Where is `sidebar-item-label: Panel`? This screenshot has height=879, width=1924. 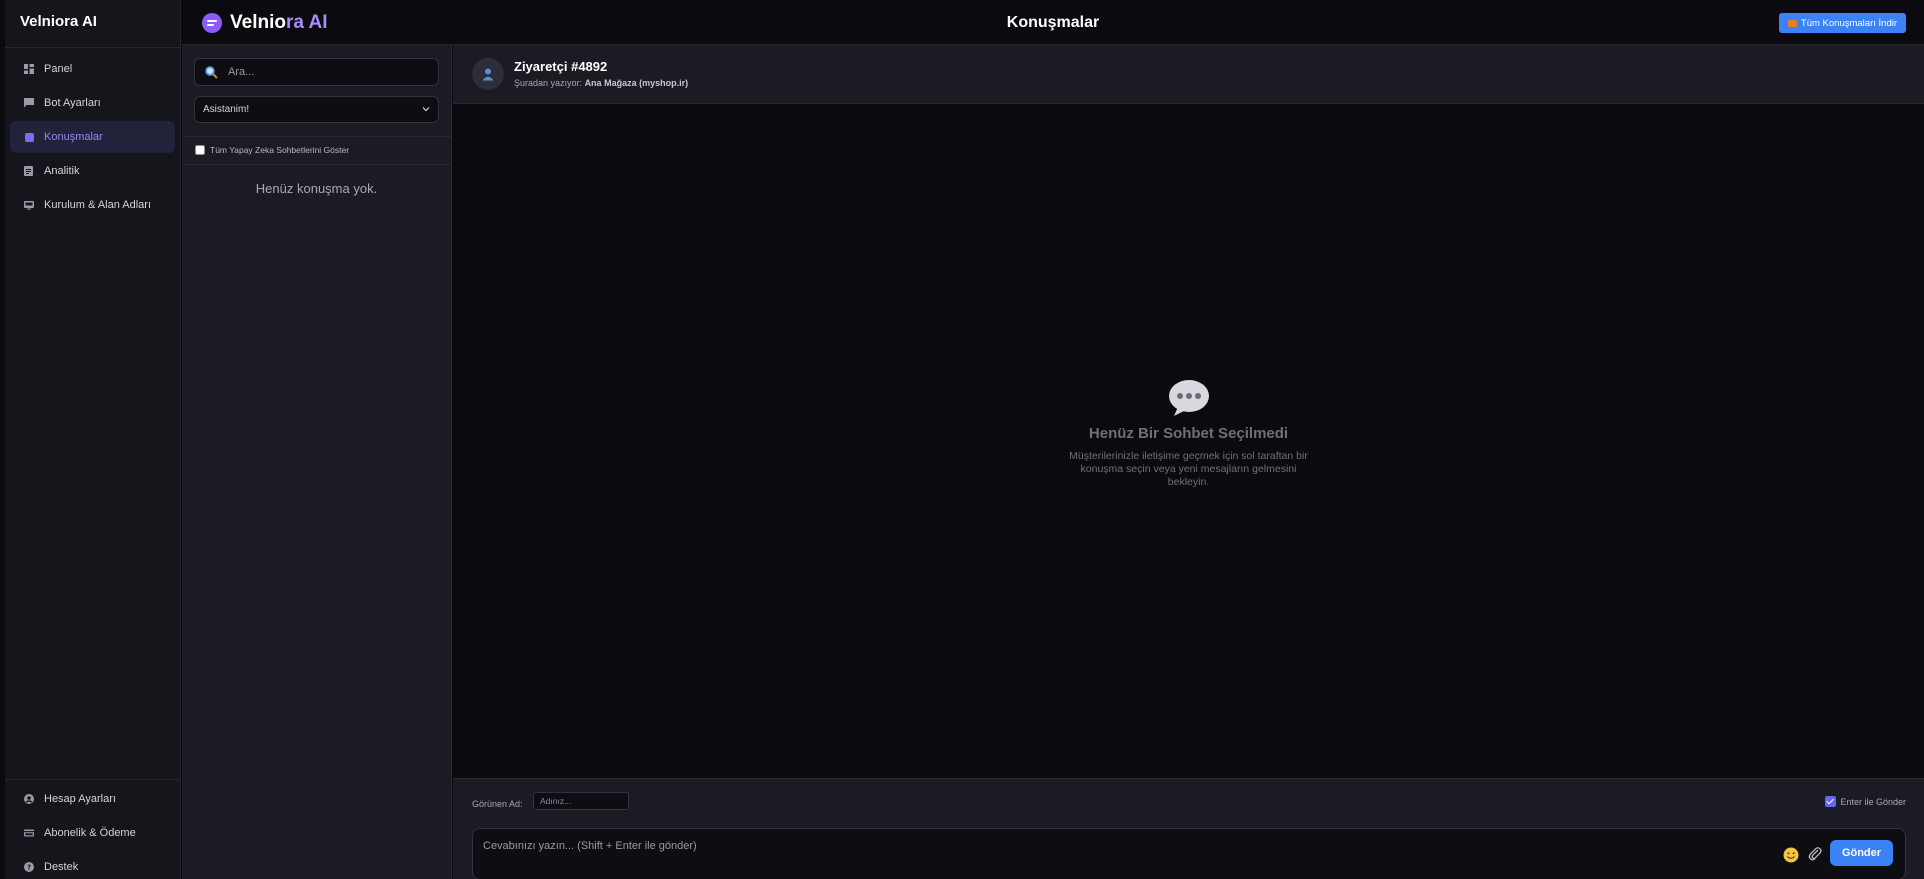 sidebar-item-label: Panel is located at coordinates (58, 69).